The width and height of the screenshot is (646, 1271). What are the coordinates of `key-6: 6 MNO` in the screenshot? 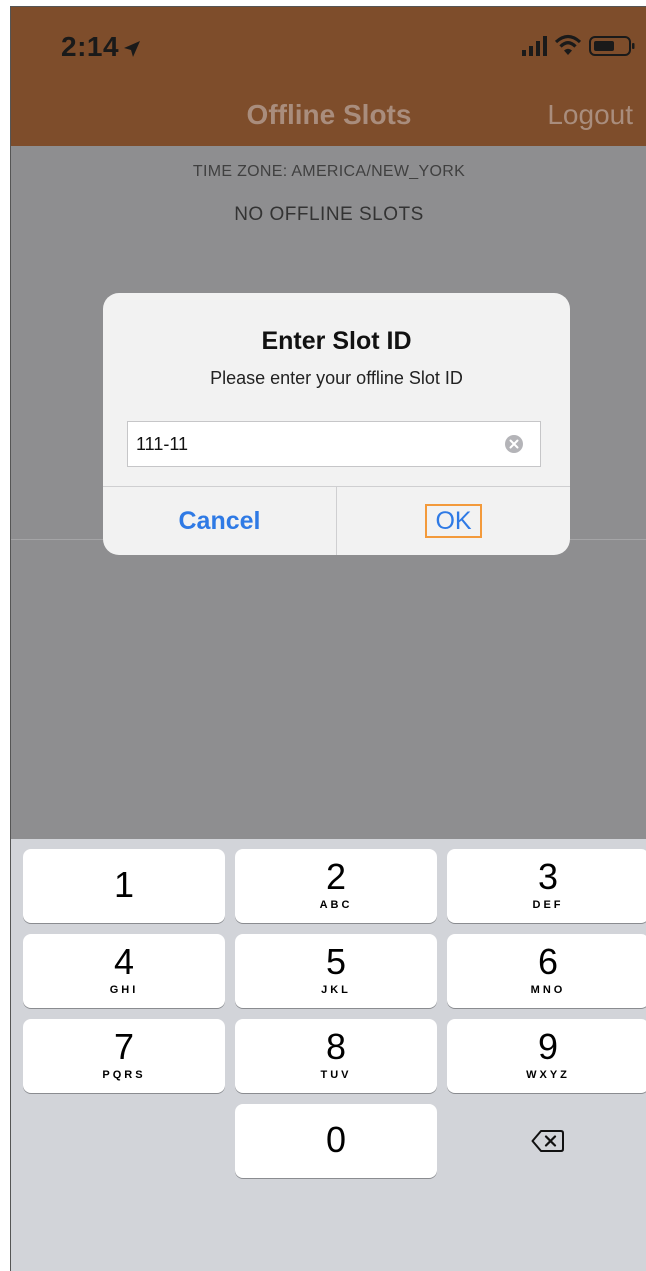 It's located at (546, 971).